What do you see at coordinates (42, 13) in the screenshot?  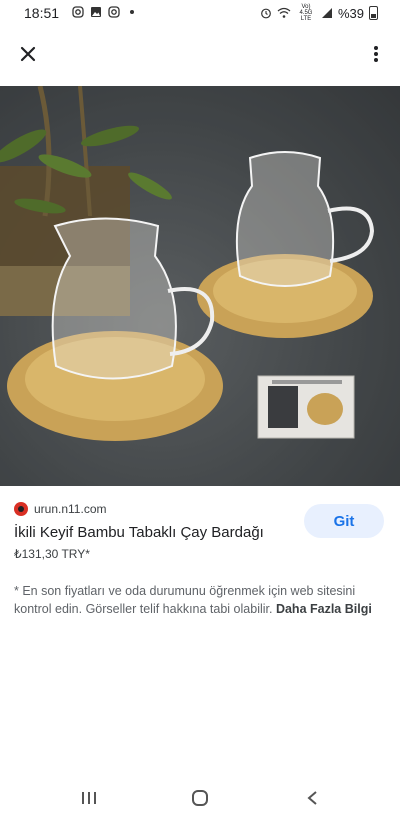 I see `status-time: 18:51` at bounding box center [42, 13].